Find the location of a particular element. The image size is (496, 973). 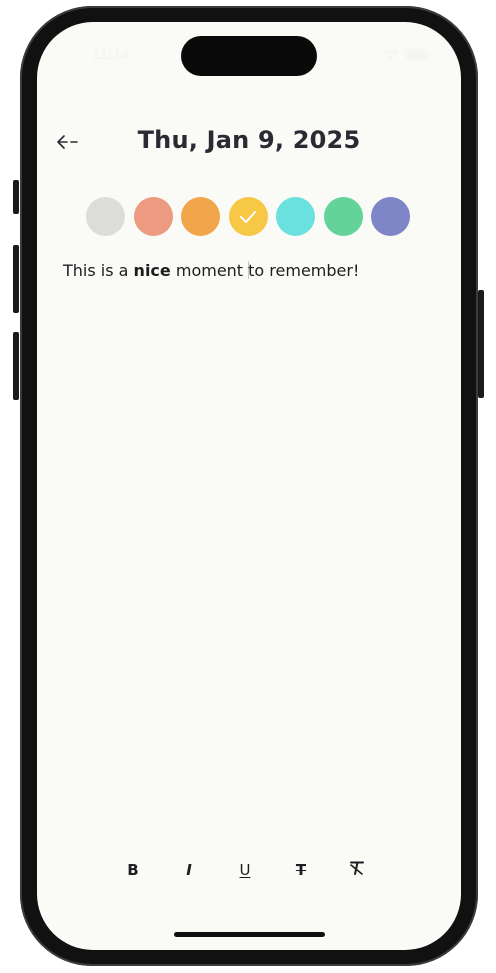

underline-button: U is located at coordinates (245, 870).